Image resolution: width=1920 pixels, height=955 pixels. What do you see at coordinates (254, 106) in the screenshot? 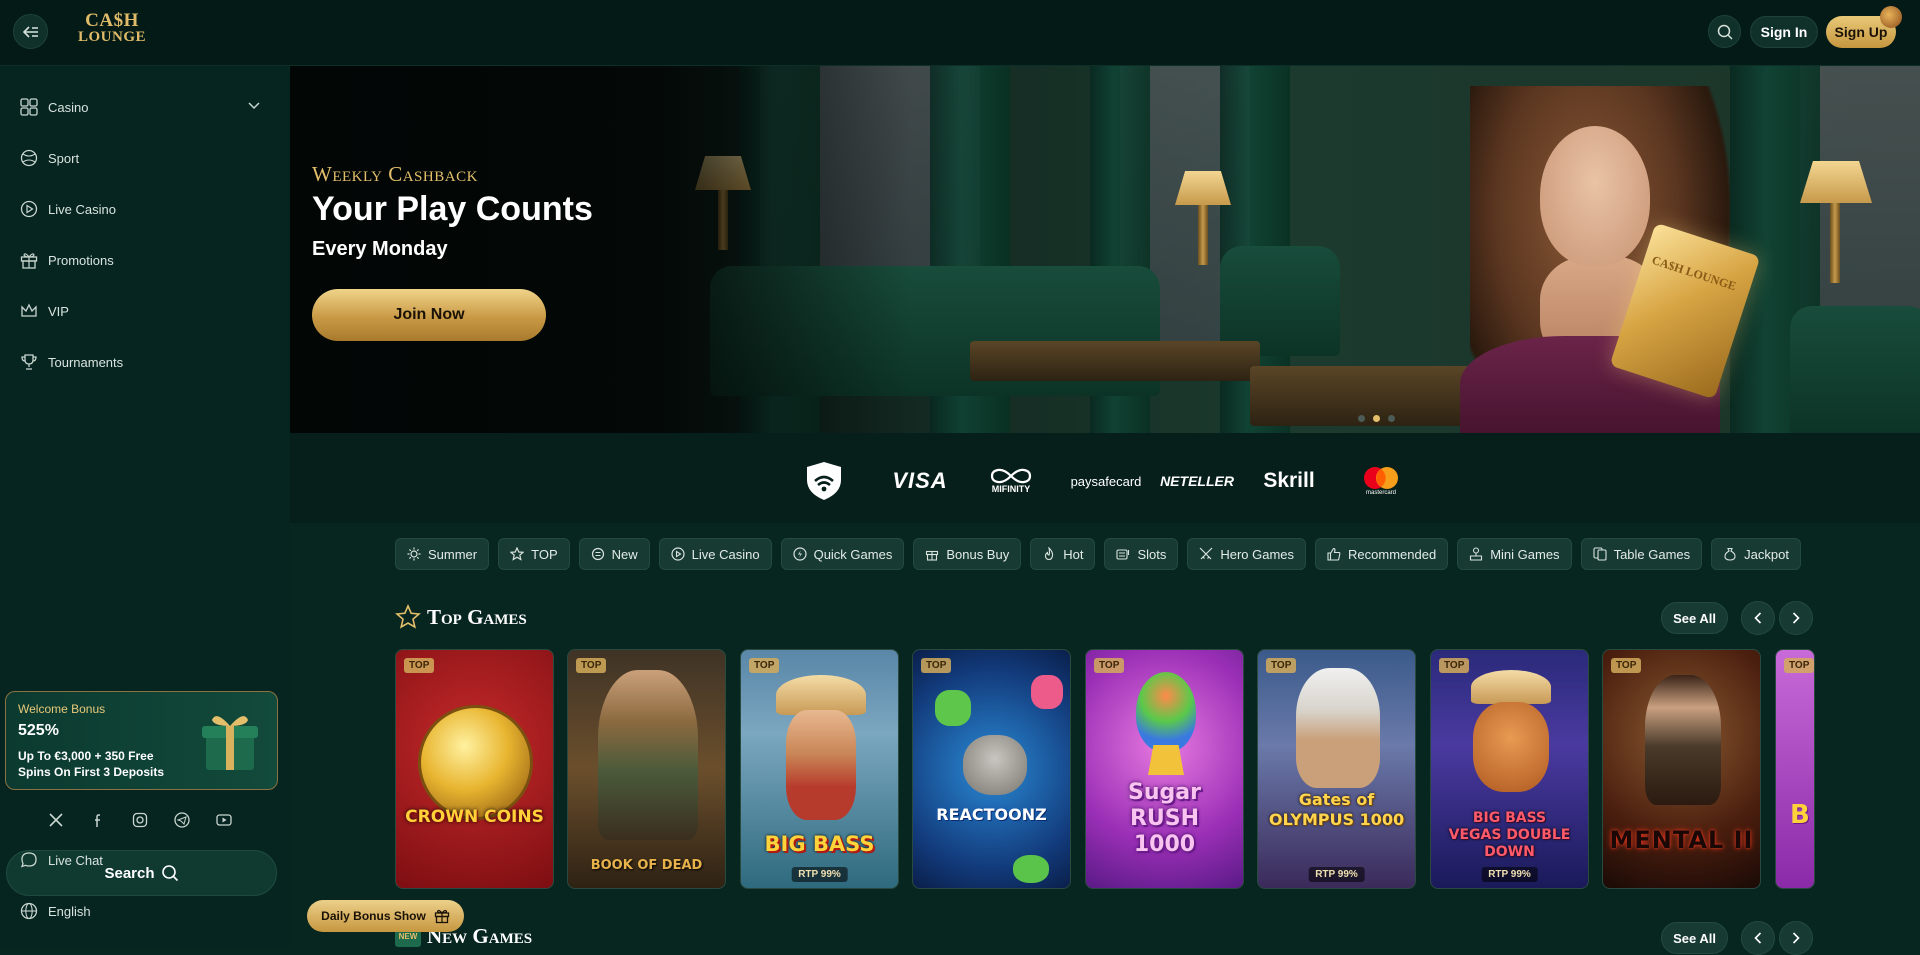
I see `chevron-down-icon` at bounding box center [254, 106].